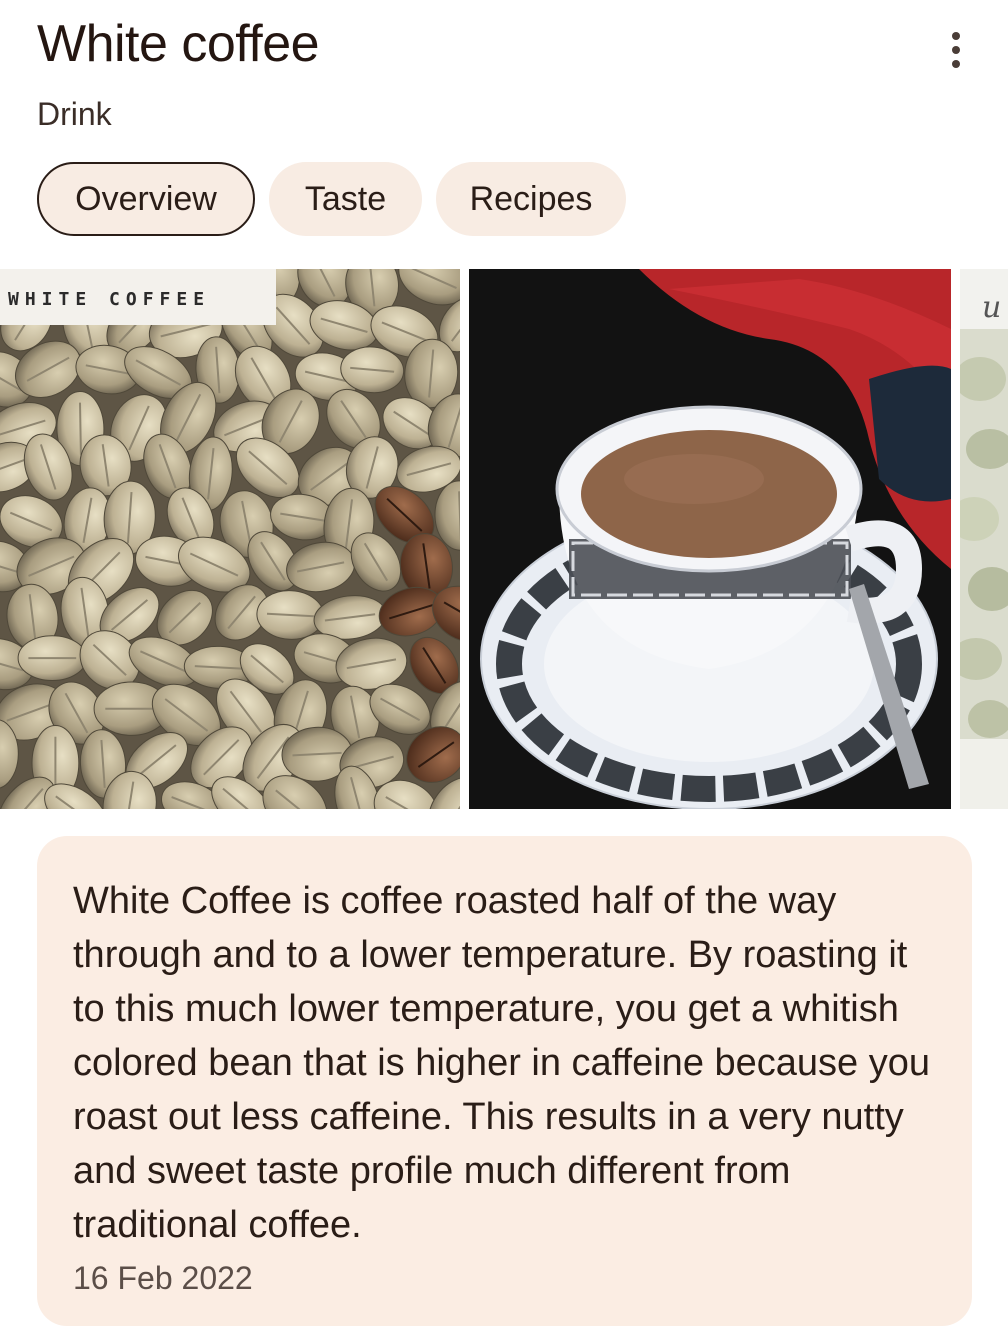 This screenshot has width=1008, height=1326. I want to click on gallery-image-partial: u, so click(984, 539).